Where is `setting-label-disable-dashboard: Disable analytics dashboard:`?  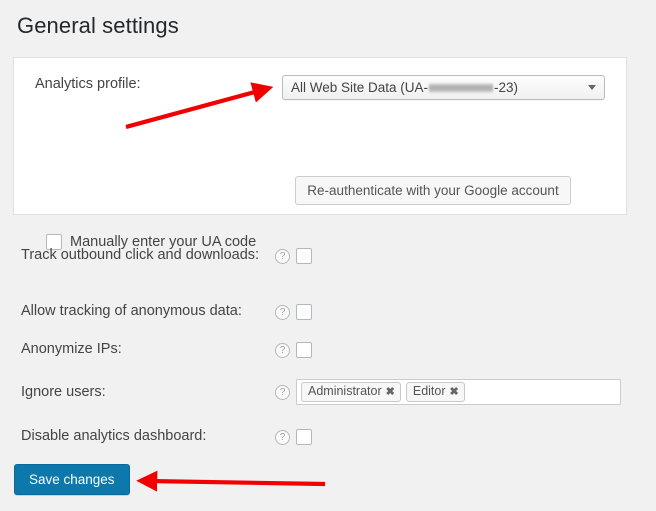 setting-label-disable-dashboard: Disable analytics dashboard: is located at coordinates (114, 436).